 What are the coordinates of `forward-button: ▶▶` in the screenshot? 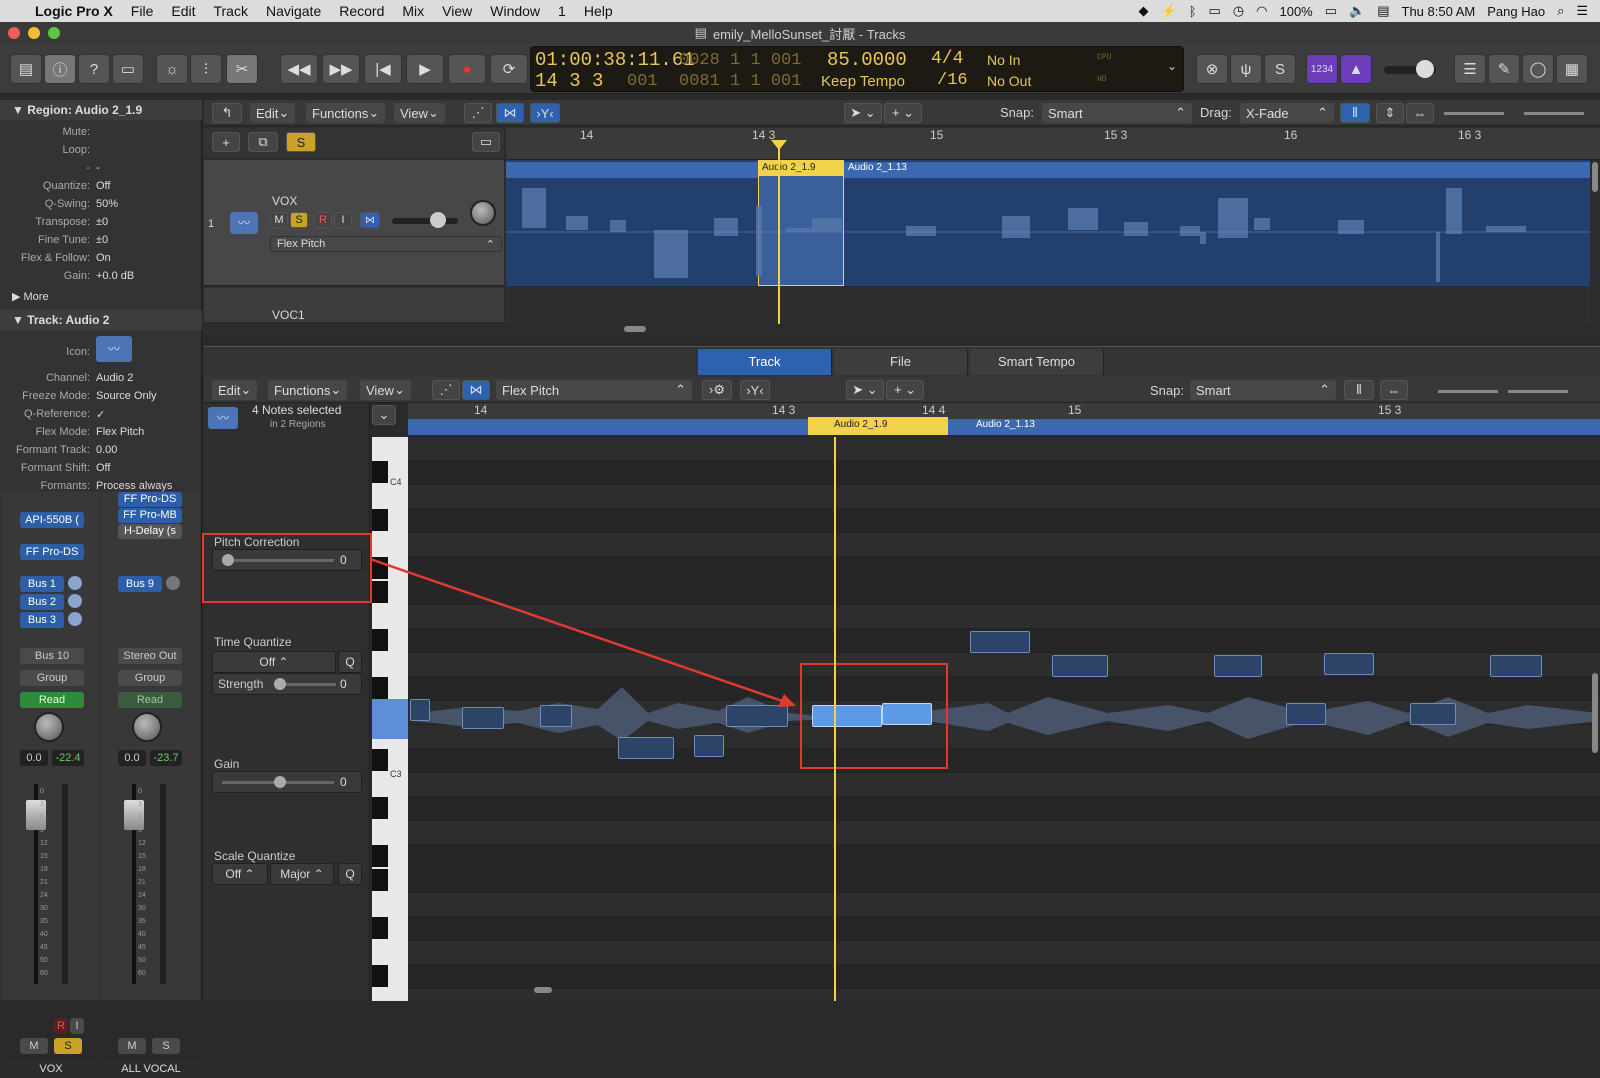 It's located at (341, 69).